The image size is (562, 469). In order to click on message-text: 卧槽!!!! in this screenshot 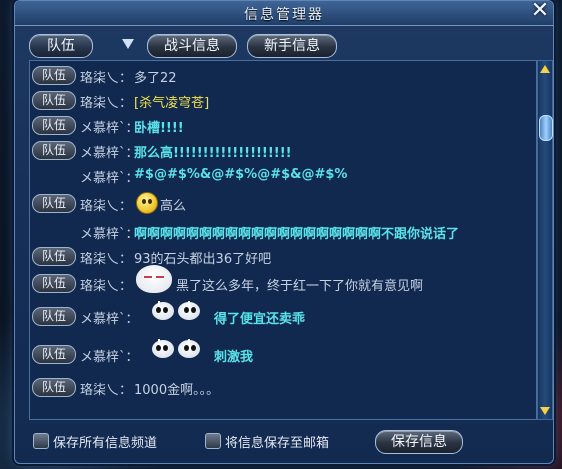, I will do `click(159, 128)`.